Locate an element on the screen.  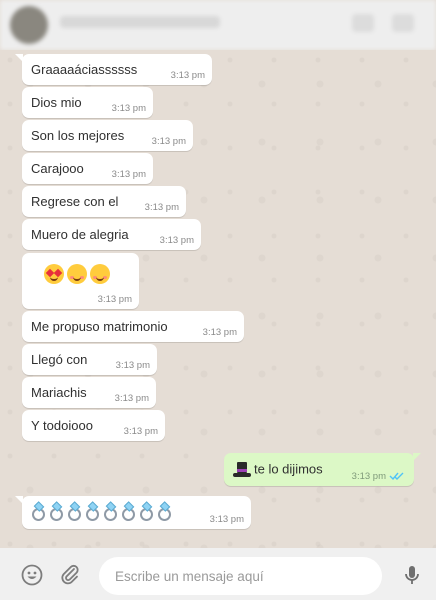
message-text: Graaaaáciassssss is located at coordinates (84, 69).